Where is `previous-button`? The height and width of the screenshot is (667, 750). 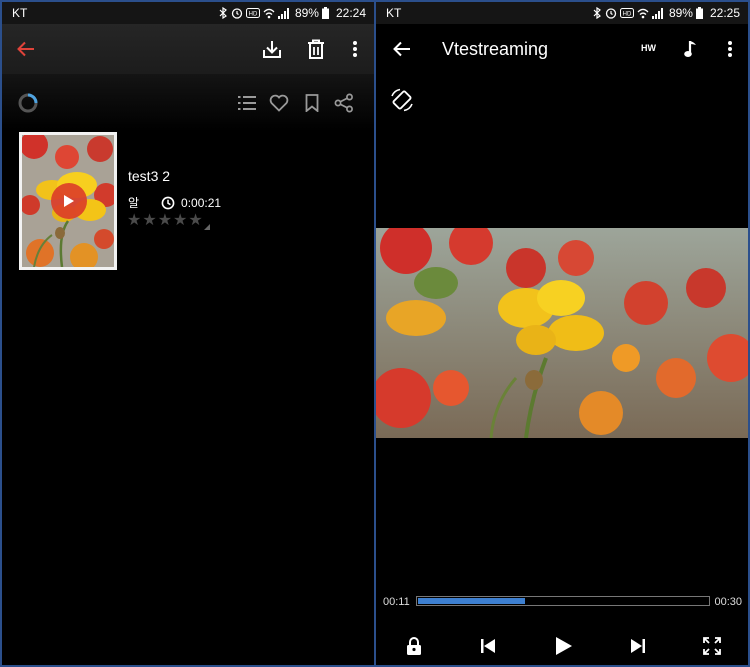 previous-button is located at coordinates (488, 646).